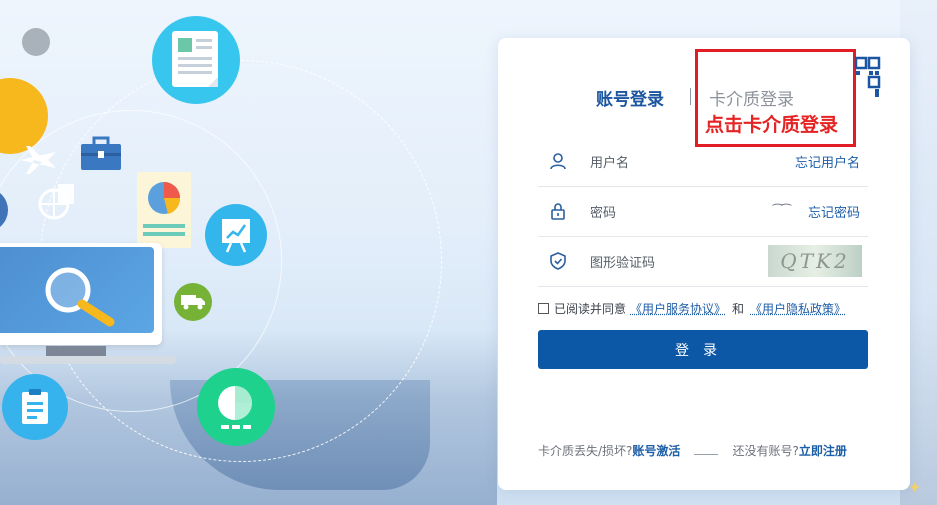 This screenshot has height=505, width=937. What do you see at coordinates (59, 207) in the screenshot?
I see `global-search-icon` at bounding box center [59, 207].